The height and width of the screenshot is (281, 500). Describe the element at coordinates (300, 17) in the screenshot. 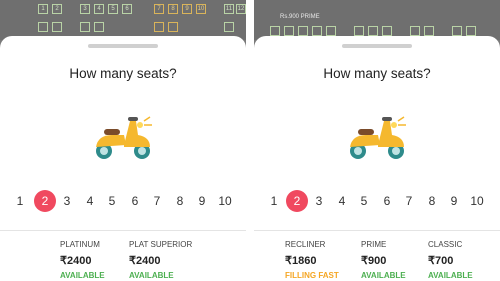

I see `price-tier-label: Rs.900 PRIME` at that location.